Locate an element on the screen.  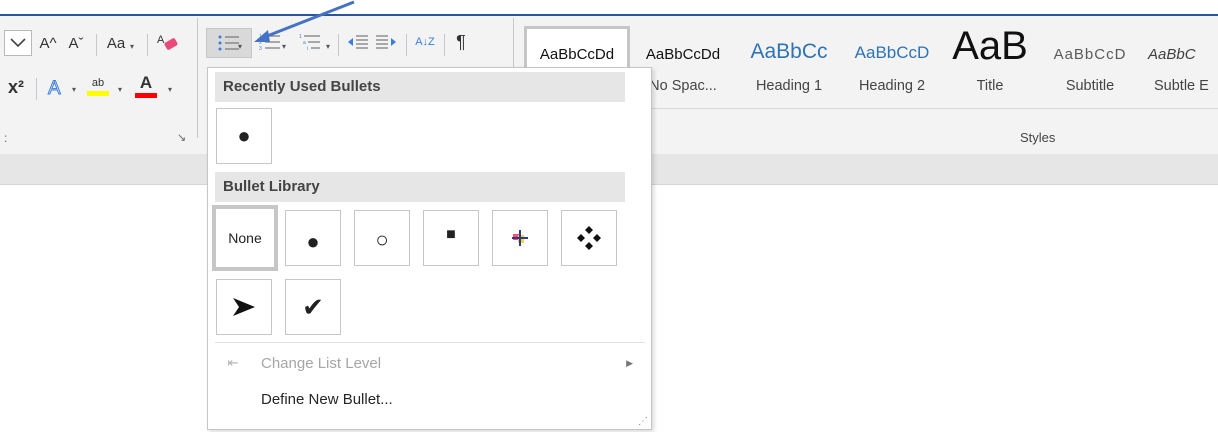
recently-used-header: Recently Used Bullets is located at coordinates (420, 87).